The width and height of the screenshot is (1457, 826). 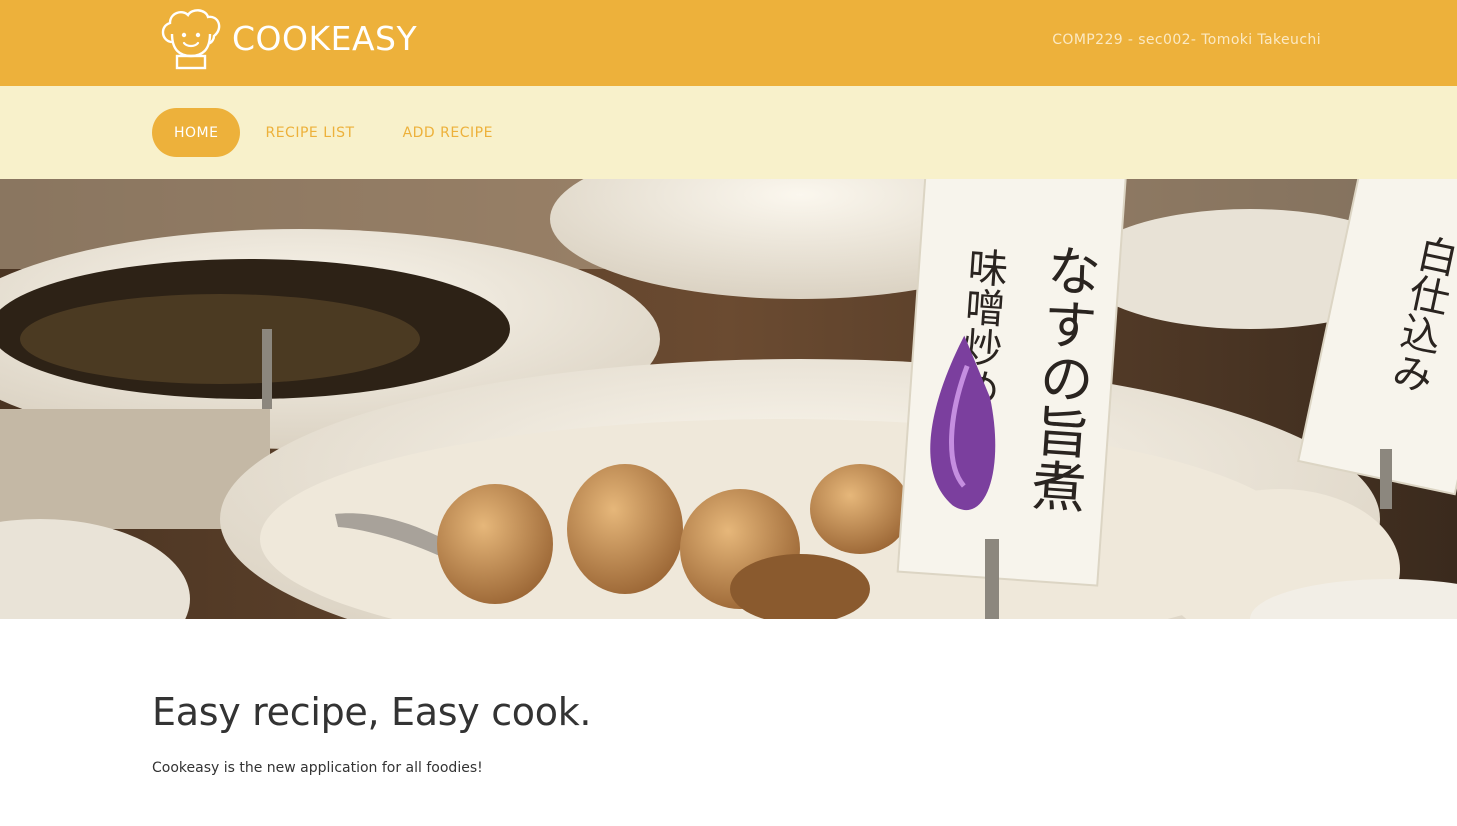 I want to click on page-headline: Easy recipe, Easy cook., so click(x=372, y=712).